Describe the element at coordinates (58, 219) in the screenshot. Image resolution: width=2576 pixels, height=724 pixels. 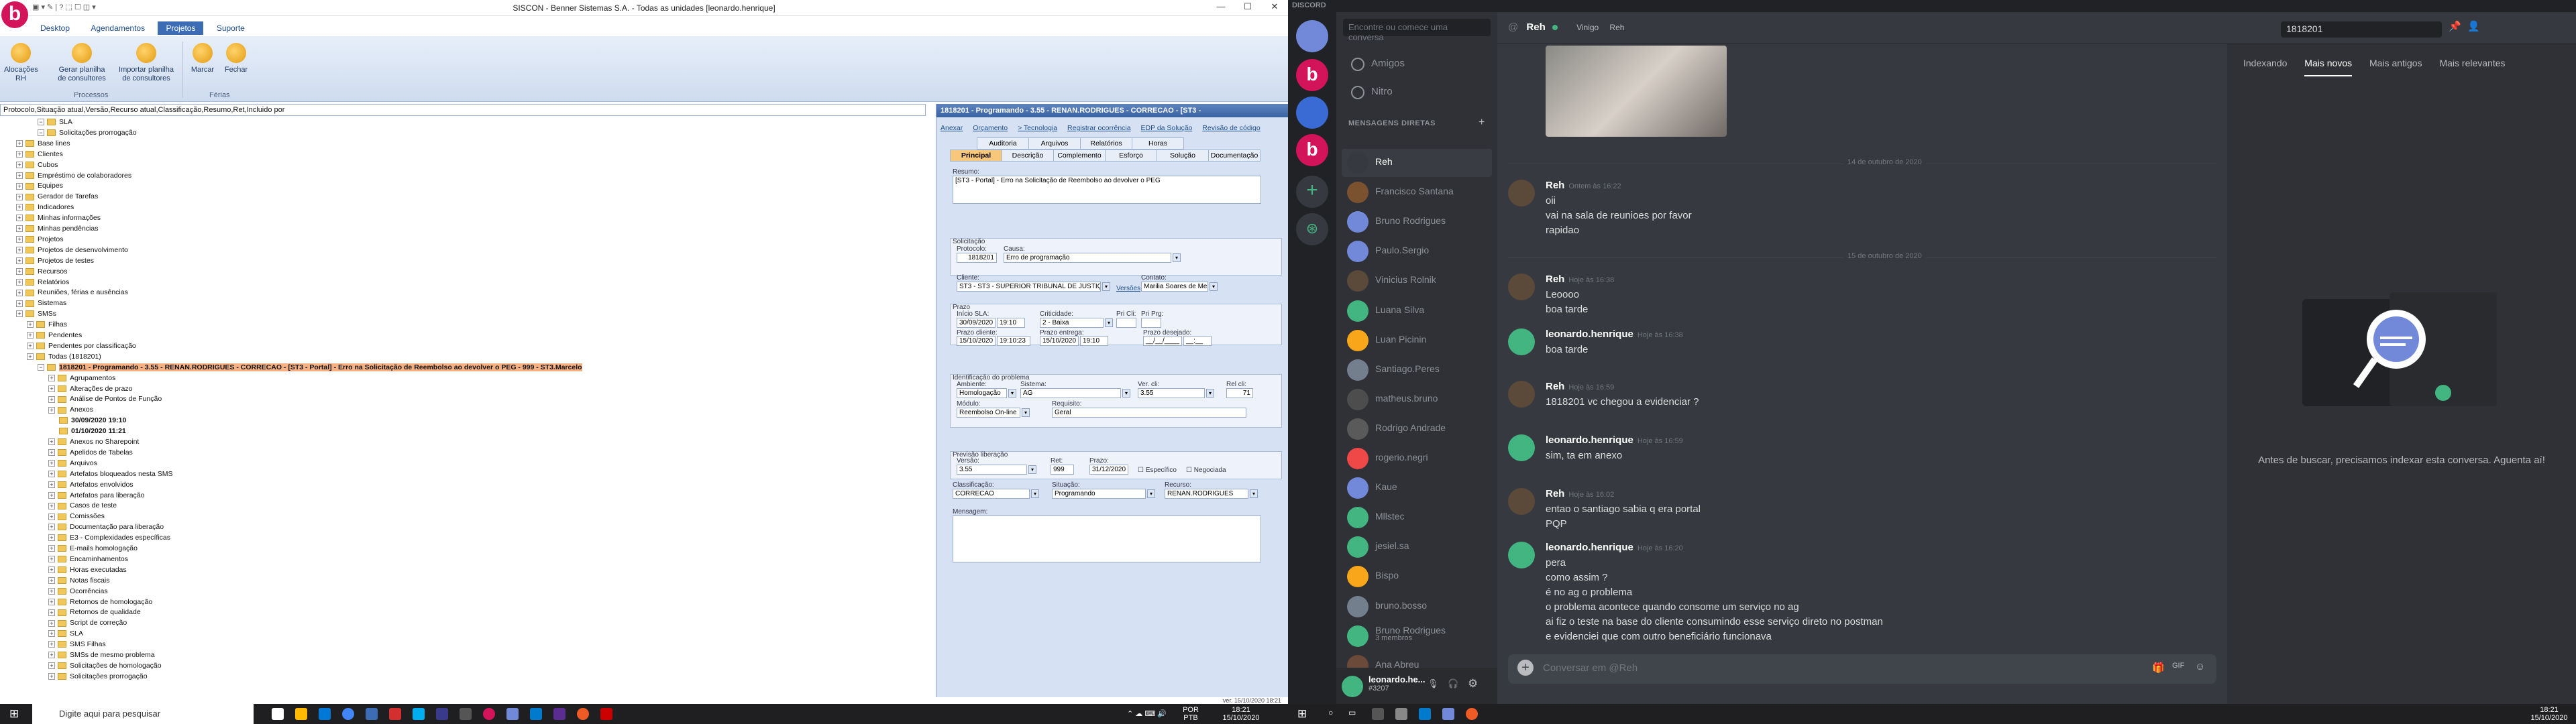
I see `tree-node: + Minhas informações` at that location.